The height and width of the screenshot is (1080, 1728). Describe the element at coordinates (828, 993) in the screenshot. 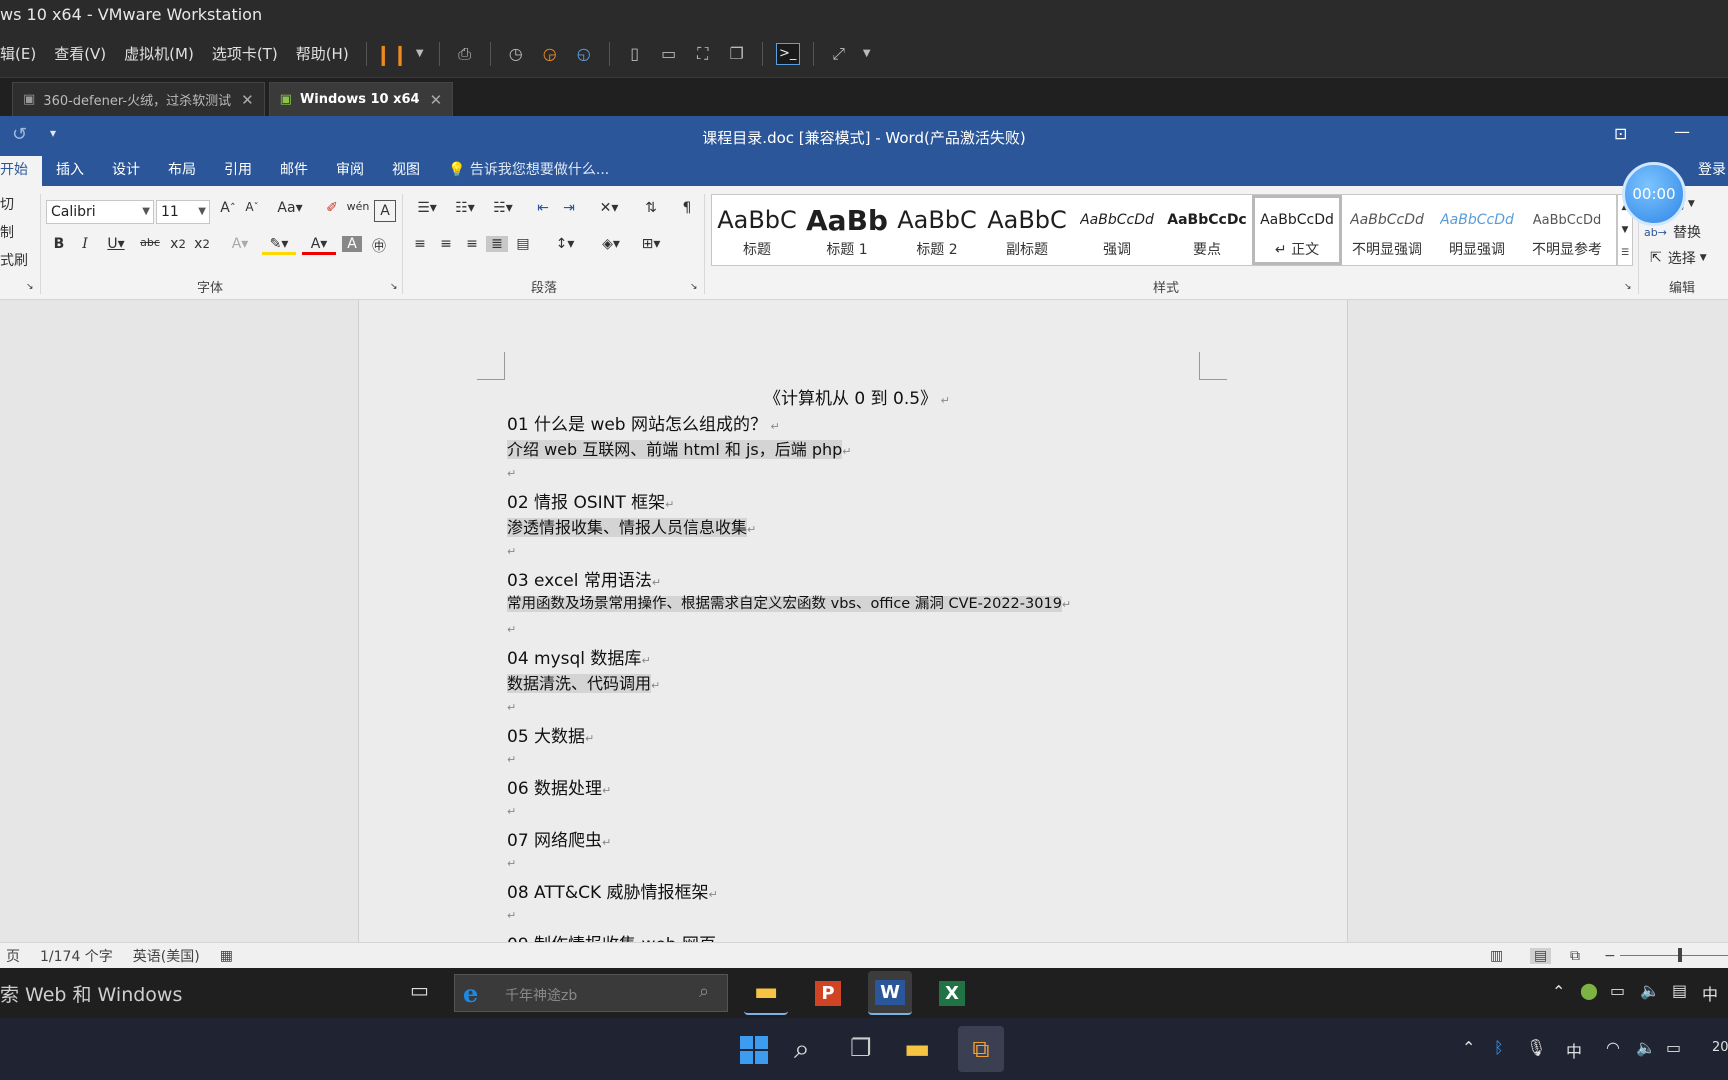

I see `powerpoint-icon: P` at that location.